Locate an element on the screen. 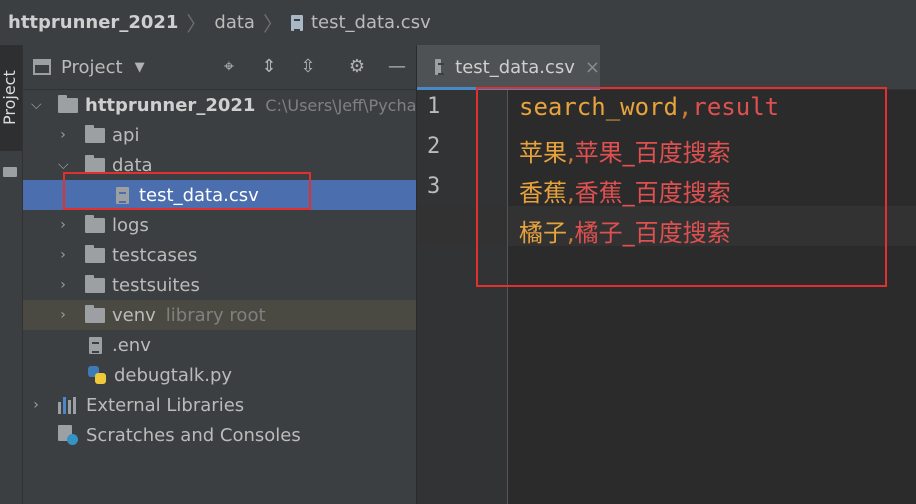  scratches-icon is located at coordinates (68, 435).